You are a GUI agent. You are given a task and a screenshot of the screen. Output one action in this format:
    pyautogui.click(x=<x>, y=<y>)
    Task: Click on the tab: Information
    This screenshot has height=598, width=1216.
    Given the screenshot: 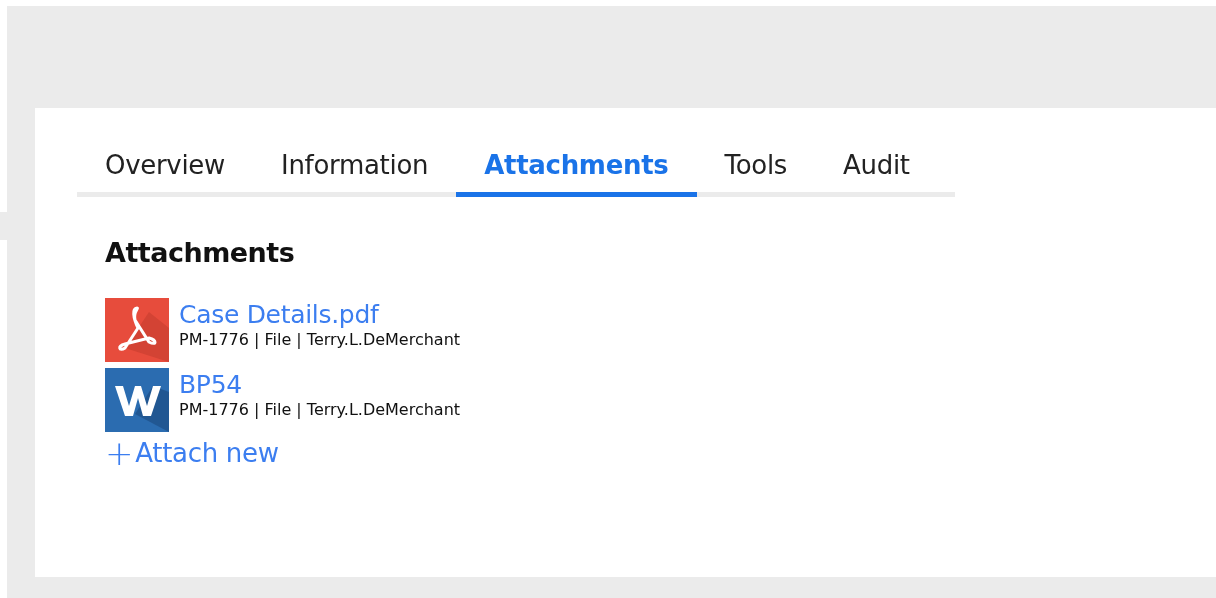 What is the action you would take?
    pyautogui.click(x=355, y=169)
    